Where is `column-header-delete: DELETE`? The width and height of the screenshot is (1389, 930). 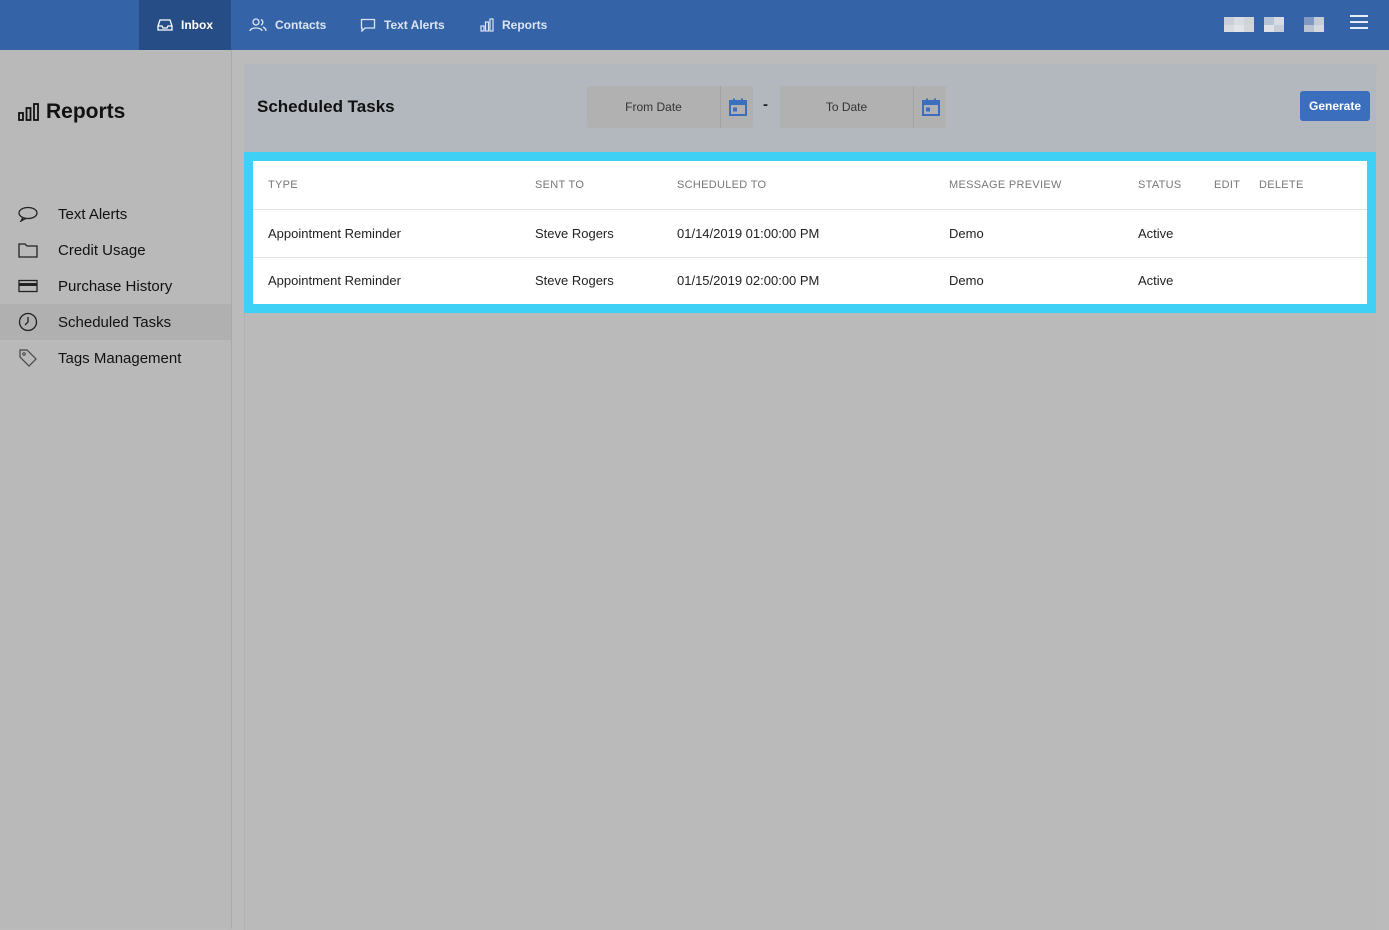 column-header-delete: DELETE is located at coordinates (1281, 185).